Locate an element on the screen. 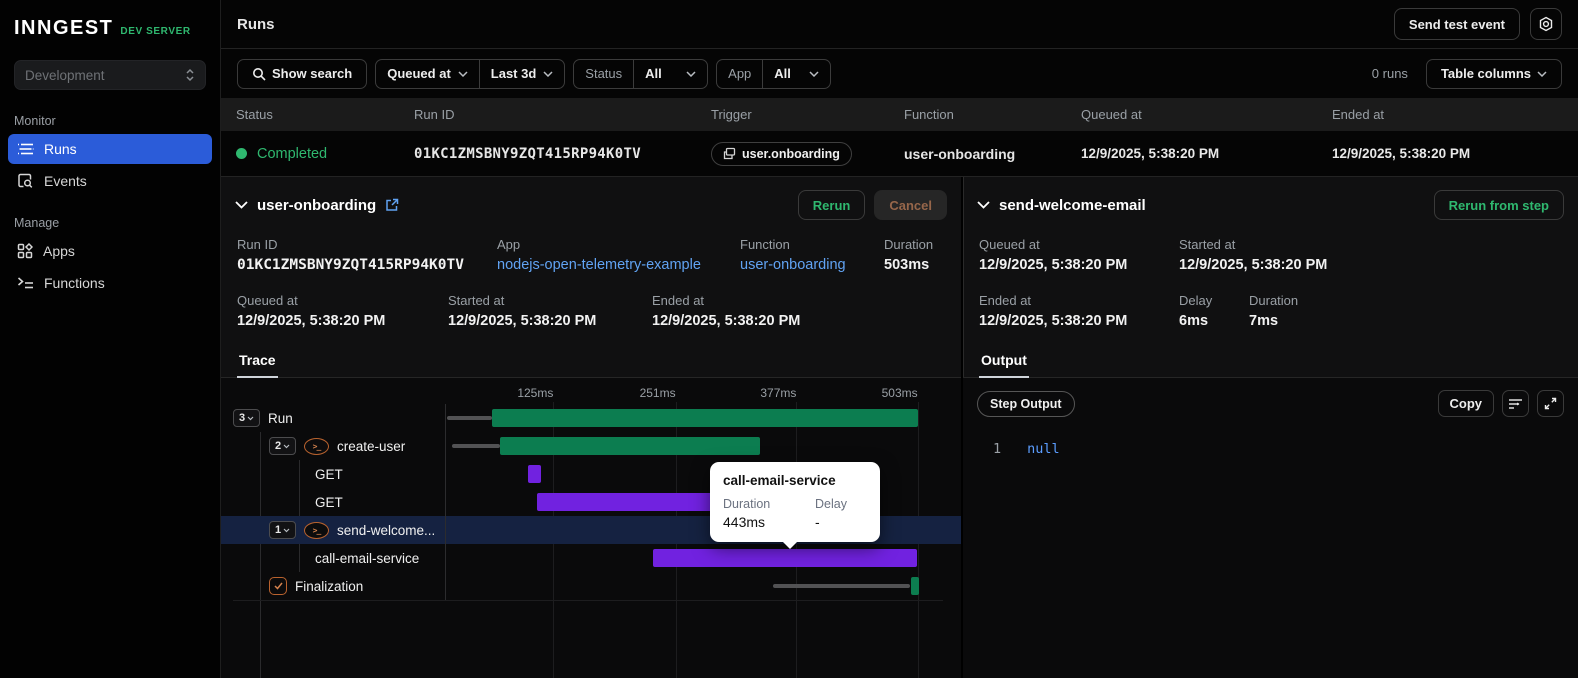 The width and height of the screenshot is (1578, 678). rerun-button: Rerun is located at coordinates (831, 205).